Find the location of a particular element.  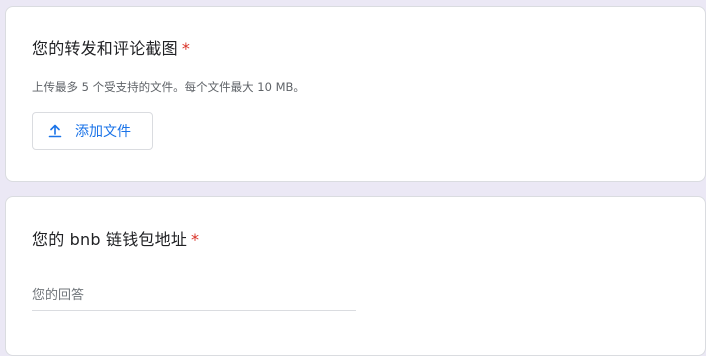

question-title-text: 您的转发和评论截图 is located at coordinates (105, 48).